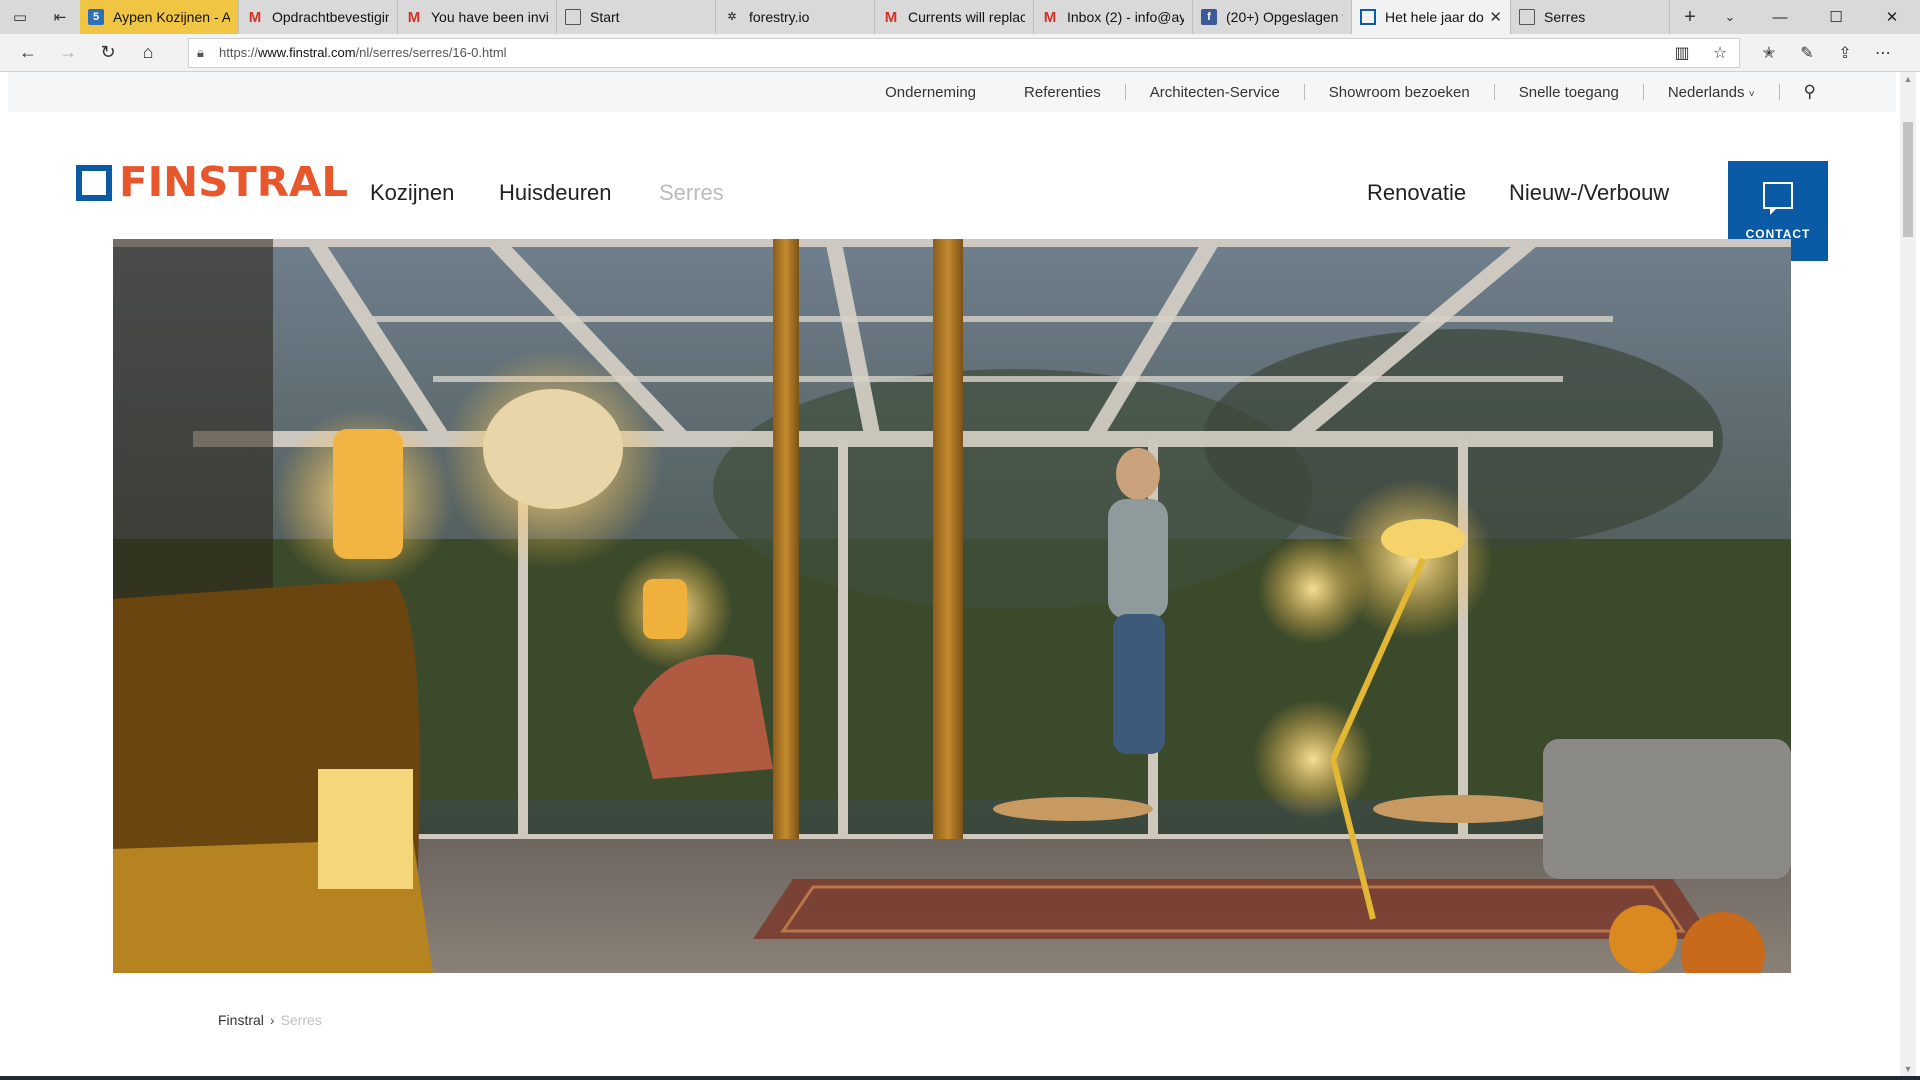 This screenshot has height=1080, width=1920. I want to click on utility-nav-onderneming: Onderneming, so click(930, 92).